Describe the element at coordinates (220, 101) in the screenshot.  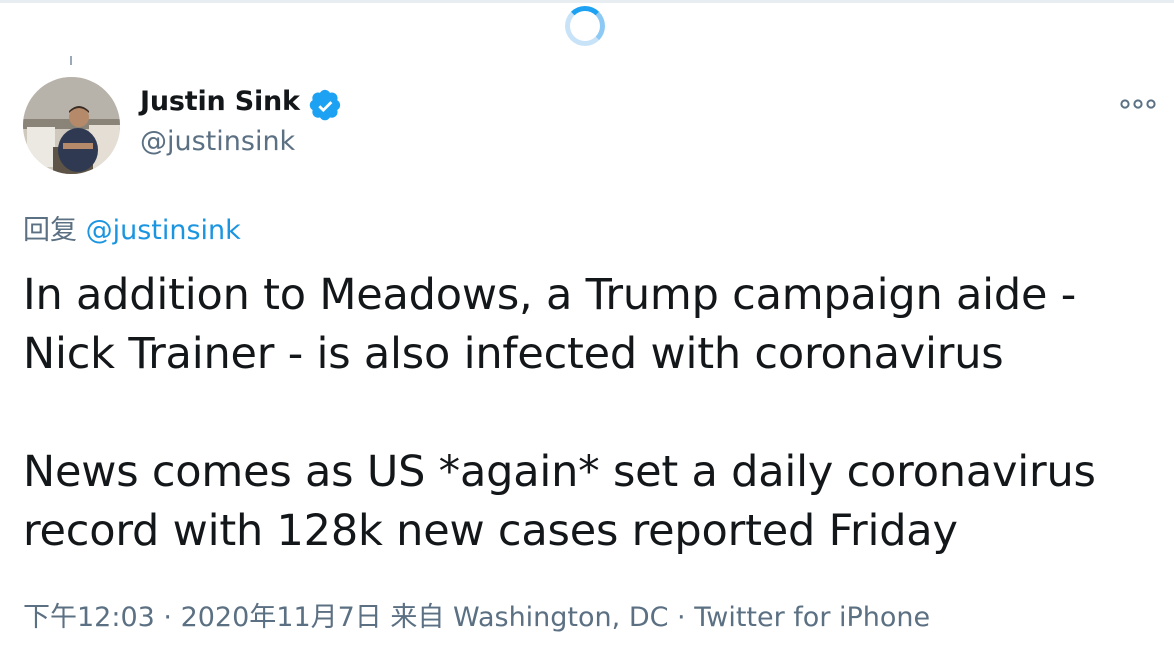
I see `author-display-name: Justin Sink` at that location.